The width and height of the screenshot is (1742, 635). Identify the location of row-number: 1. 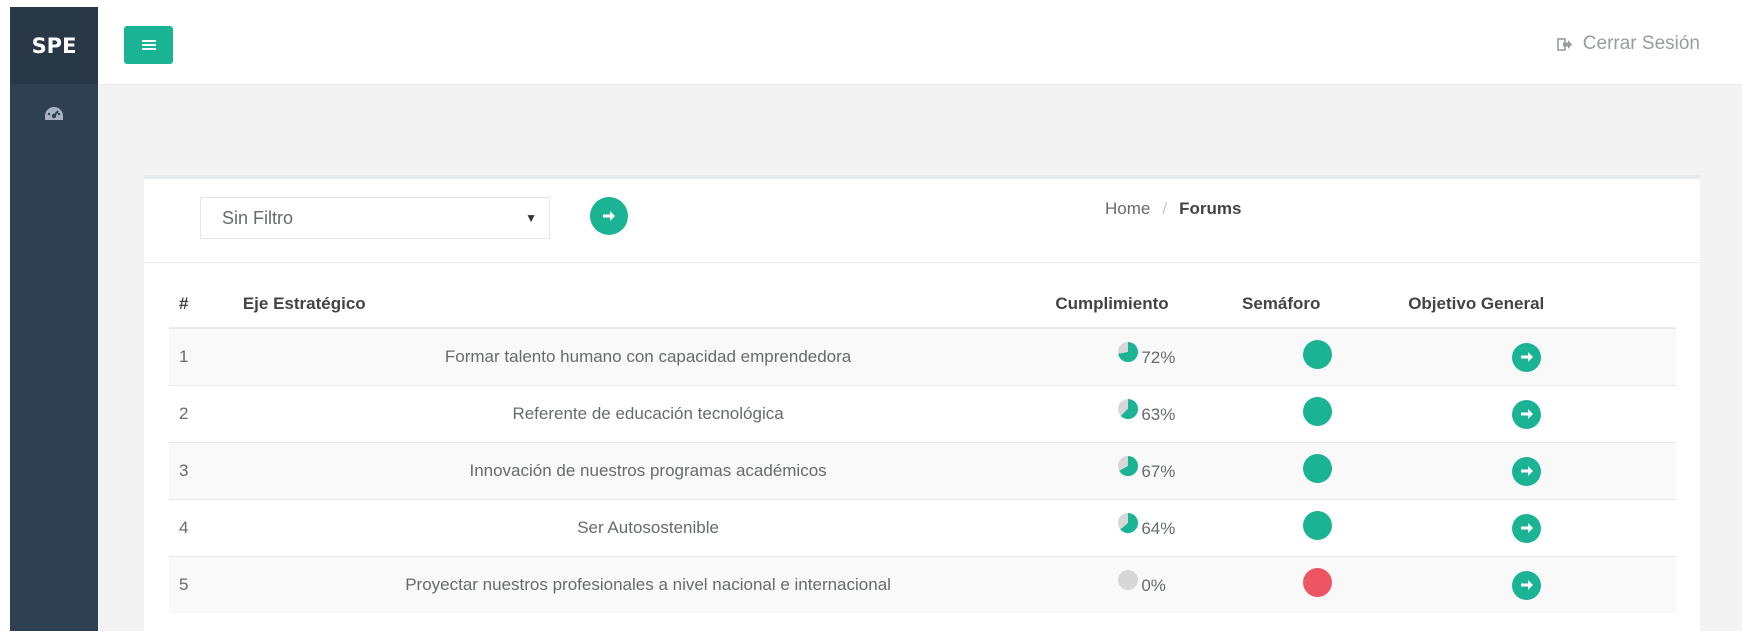
(205, 356).